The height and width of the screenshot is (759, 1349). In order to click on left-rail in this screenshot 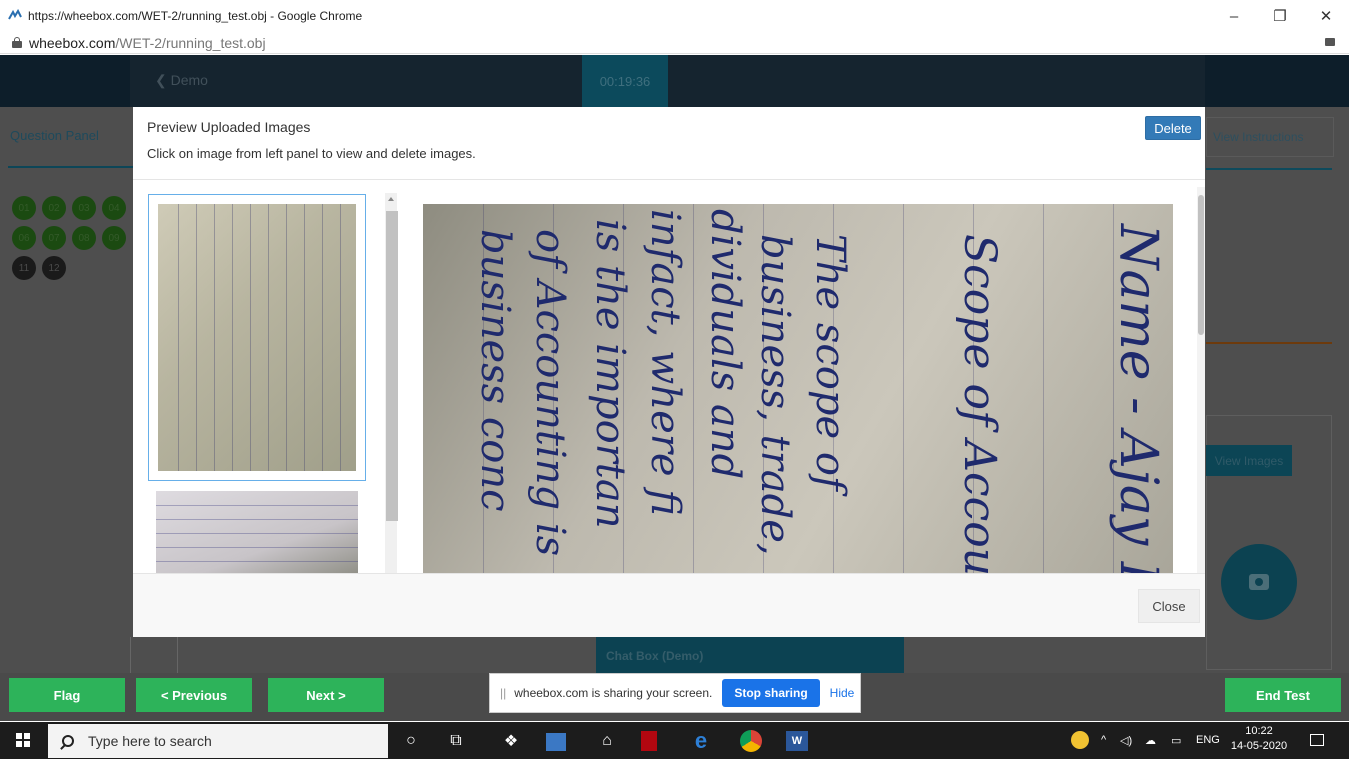, I will do `click(154, 655)`.